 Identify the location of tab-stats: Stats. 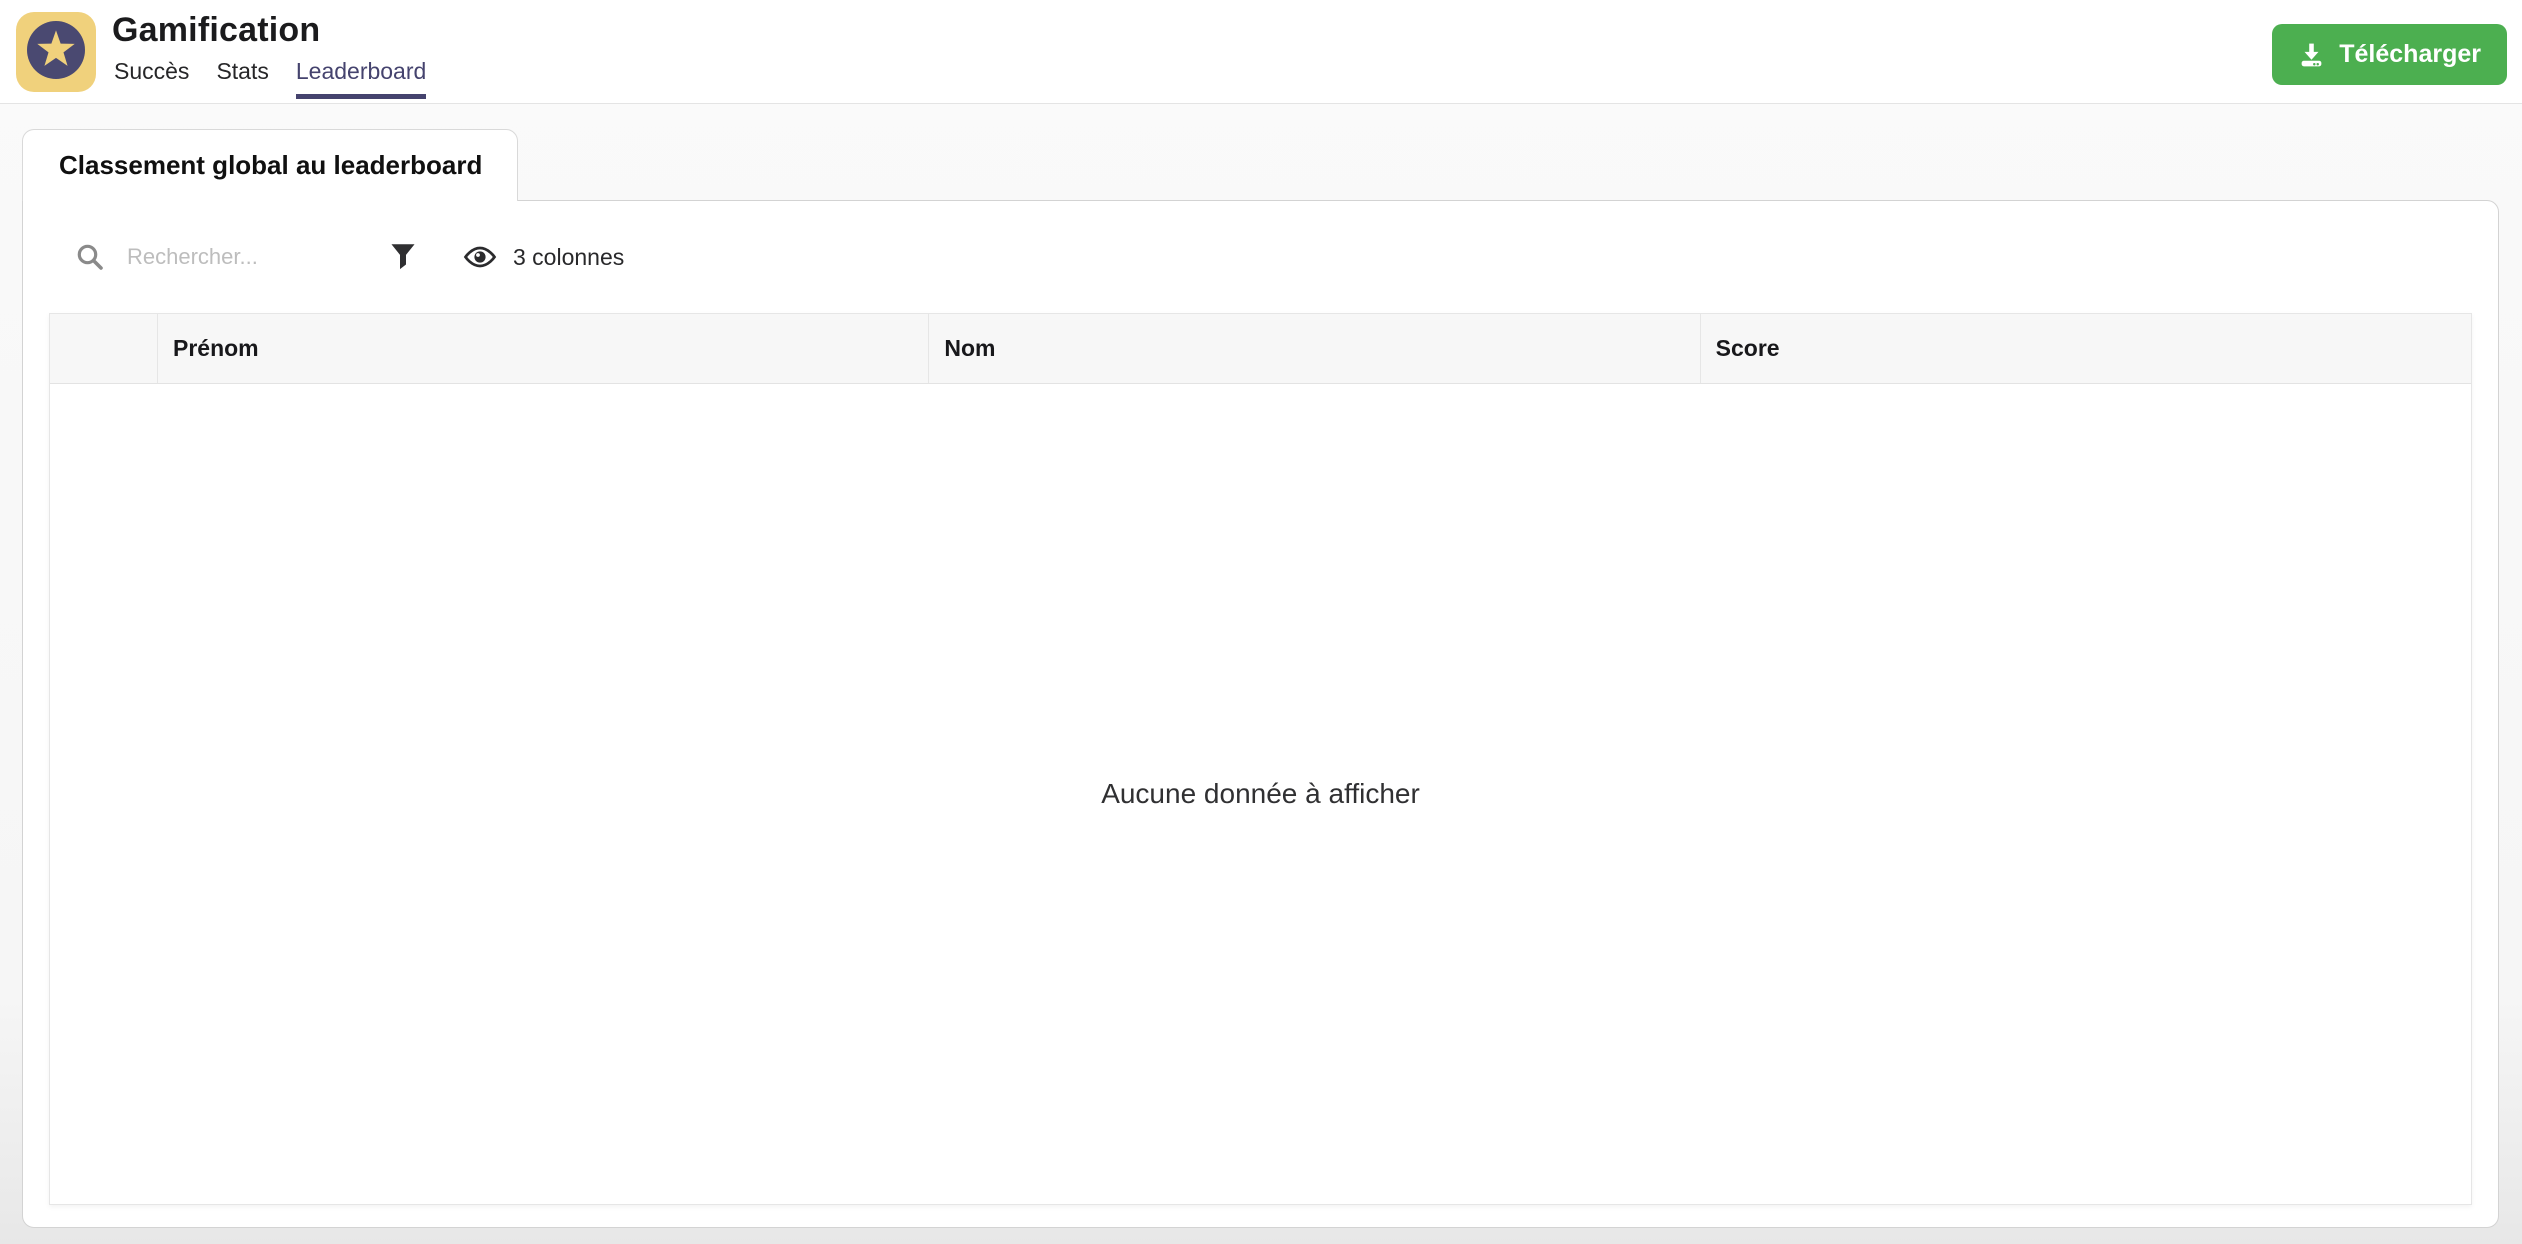
(242, 77).